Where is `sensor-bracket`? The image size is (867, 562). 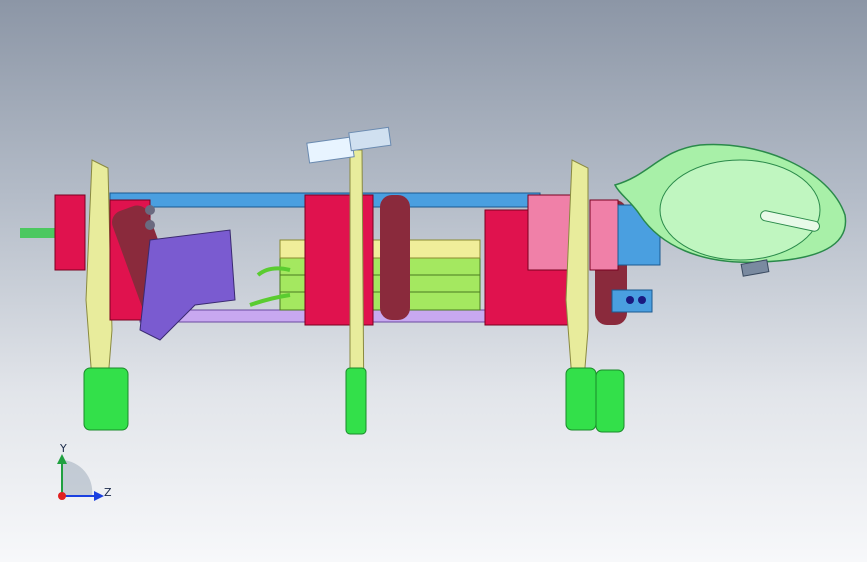 sensor-bracket is located at coordinates (349, 145).